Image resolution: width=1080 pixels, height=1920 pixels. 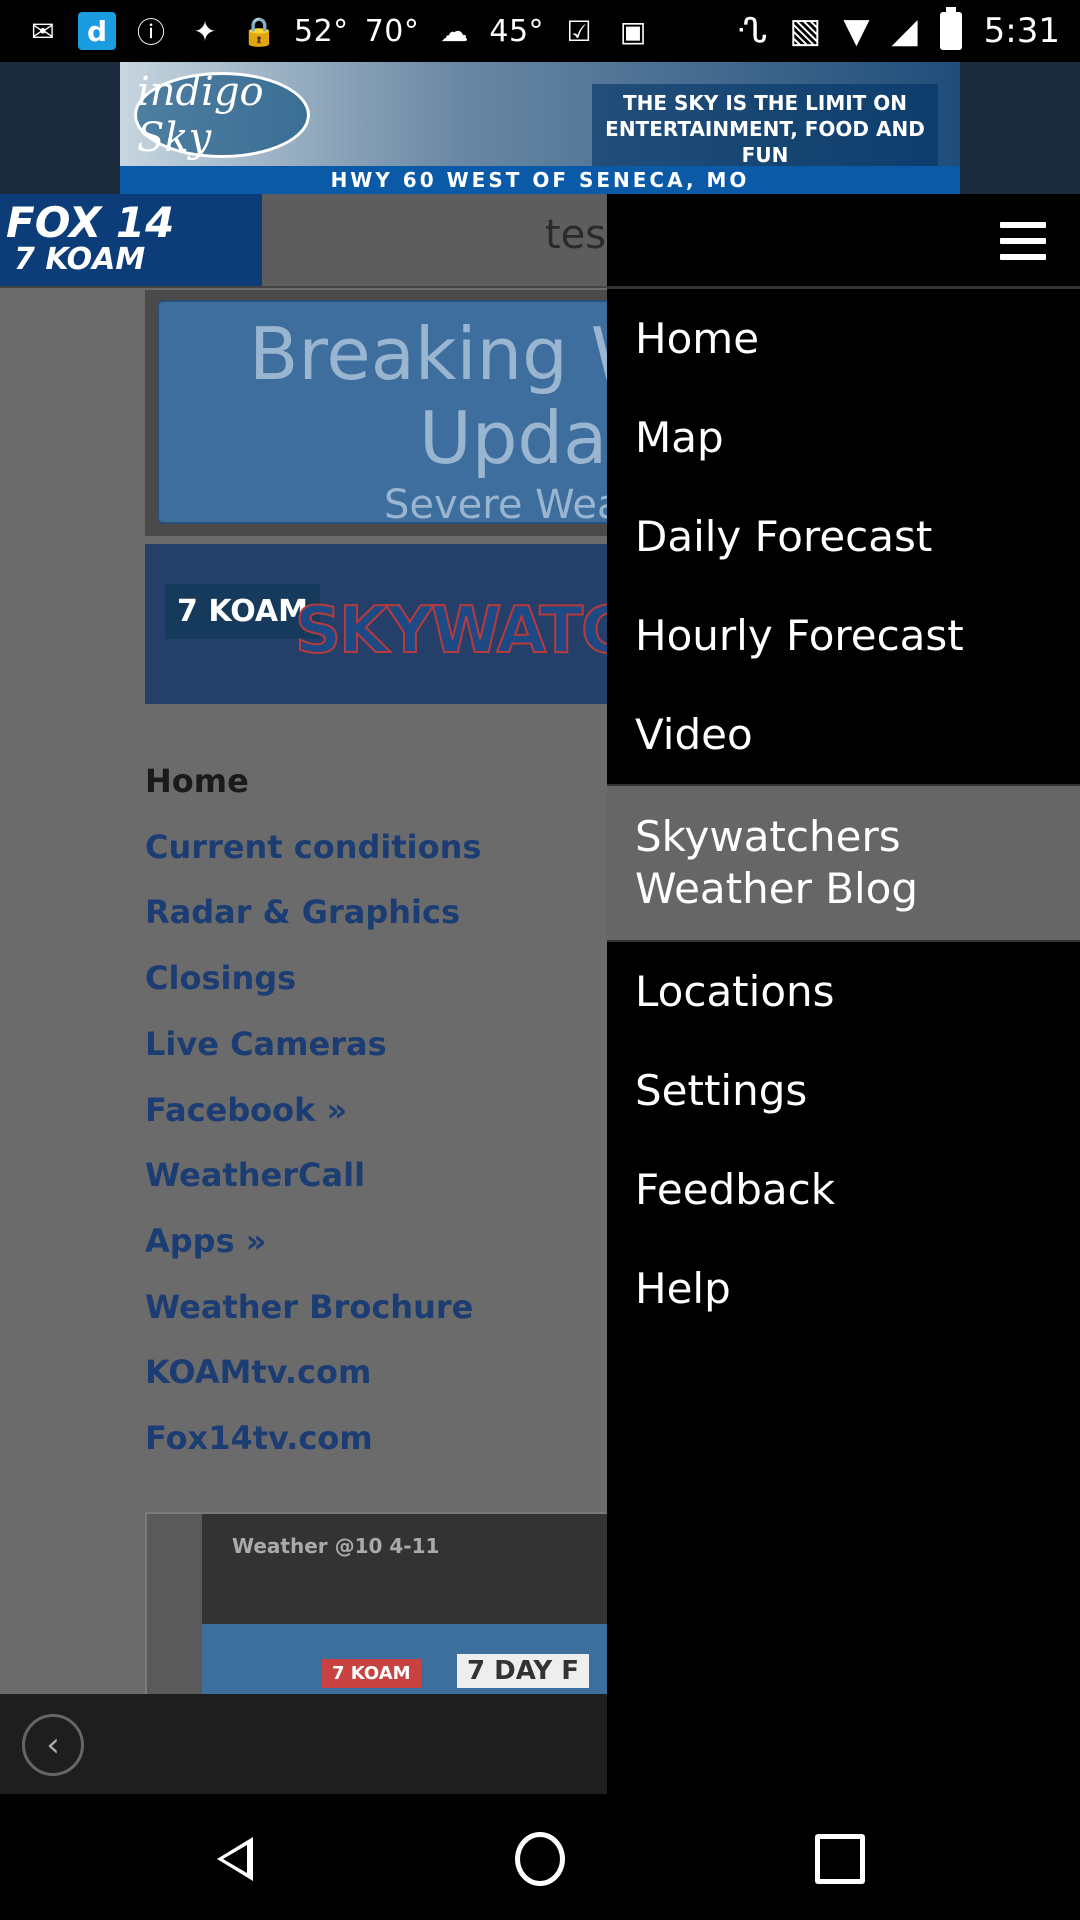 What do you see at coordinates (377, 1373) in the screenshot?
I see `link-koamtv: KOAMtv.com` at bounding box center [377, 1373].